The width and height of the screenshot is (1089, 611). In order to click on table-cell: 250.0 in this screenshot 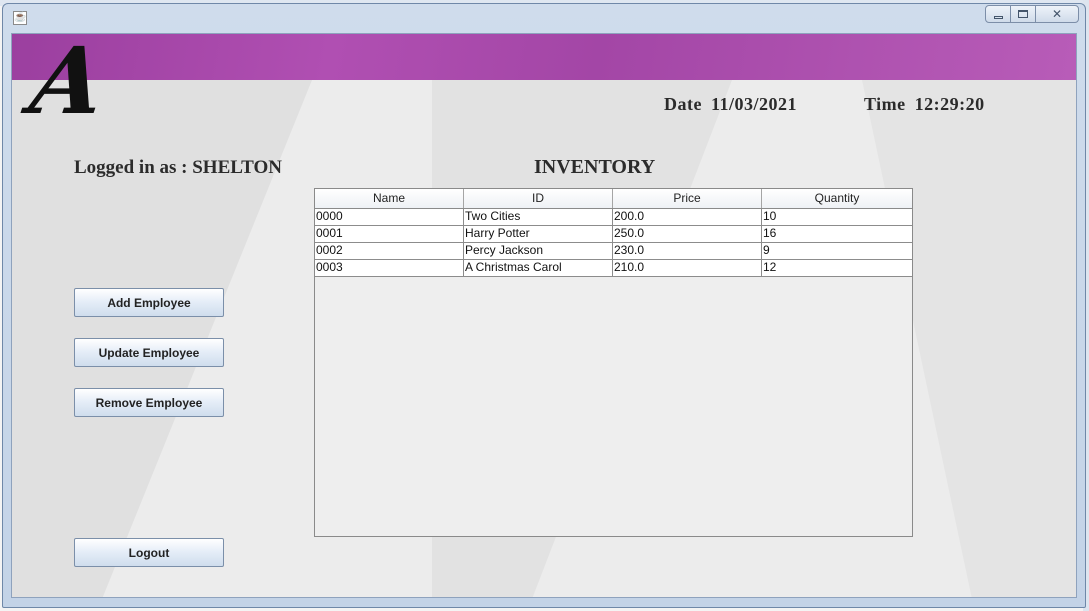, I will do `click(687, 234)`.